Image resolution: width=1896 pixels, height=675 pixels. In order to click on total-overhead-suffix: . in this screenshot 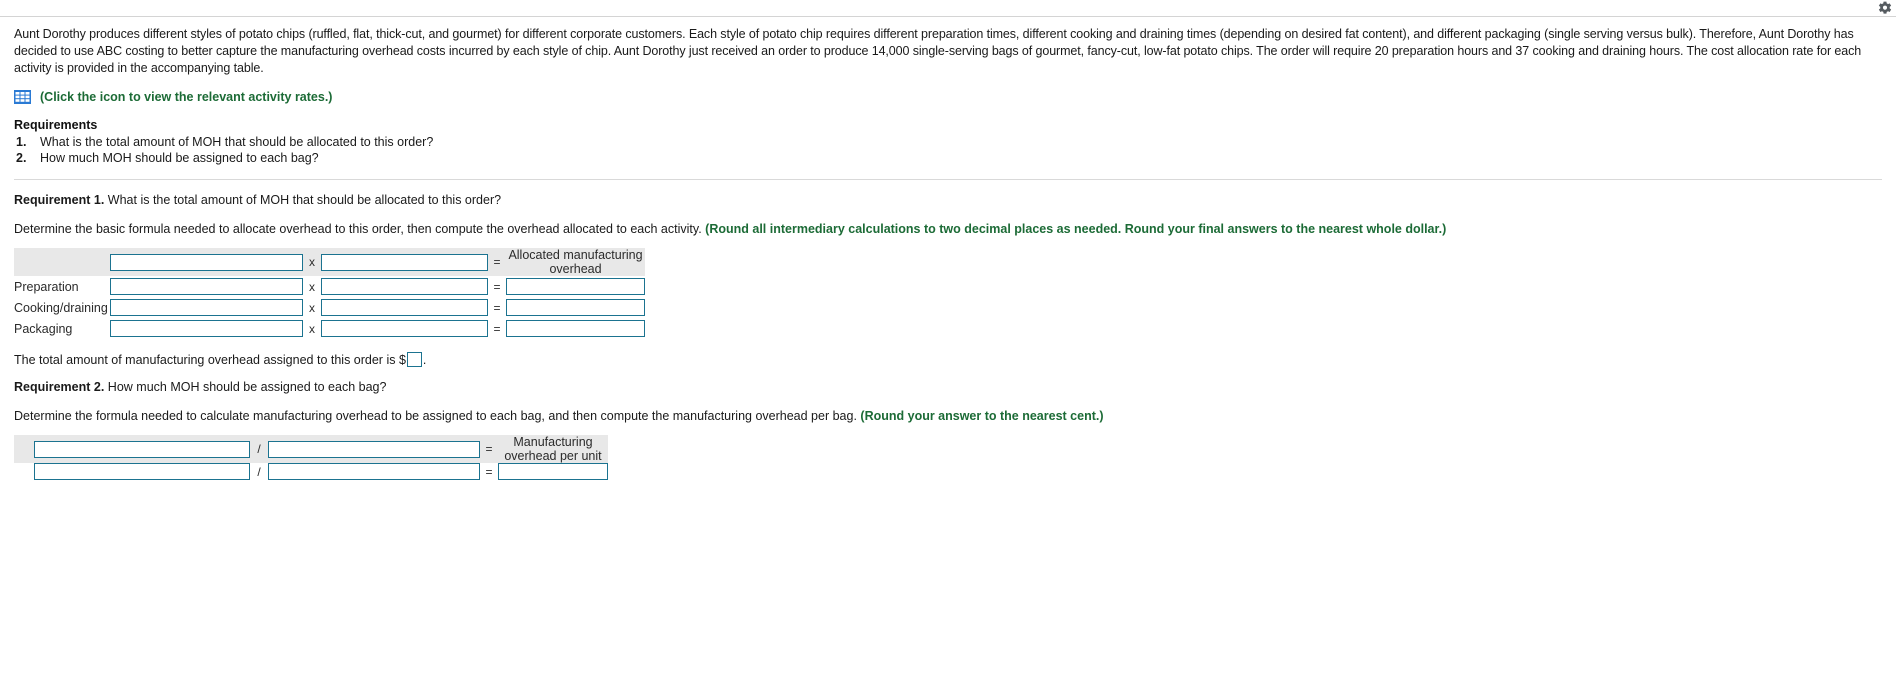, I will do `click(424, 359)`.